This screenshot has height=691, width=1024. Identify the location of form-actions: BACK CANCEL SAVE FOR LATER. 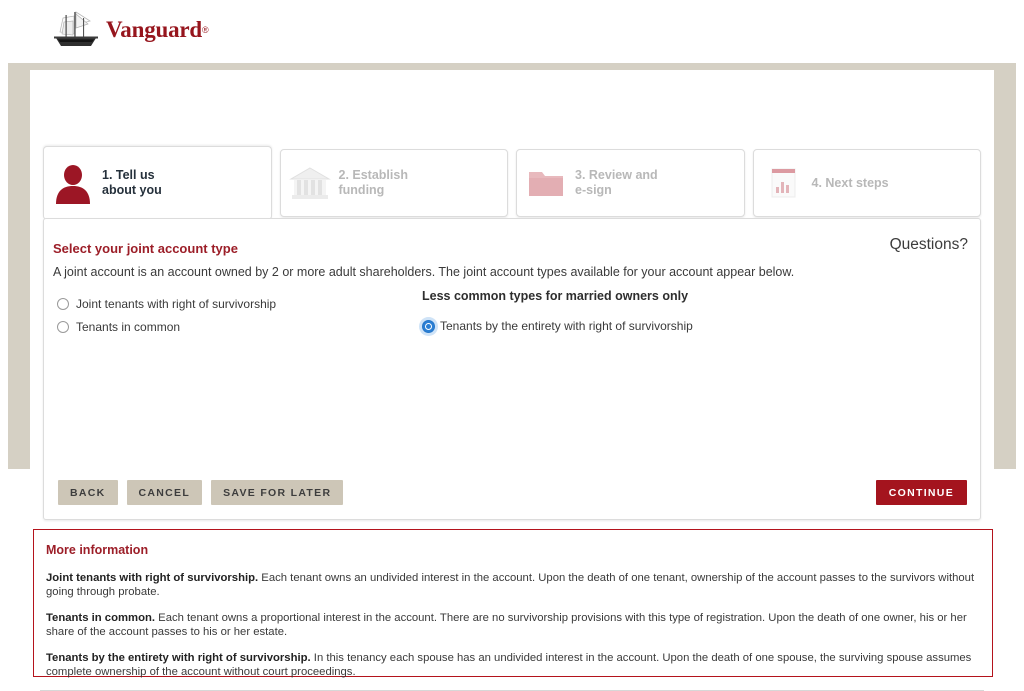
(201, 492).